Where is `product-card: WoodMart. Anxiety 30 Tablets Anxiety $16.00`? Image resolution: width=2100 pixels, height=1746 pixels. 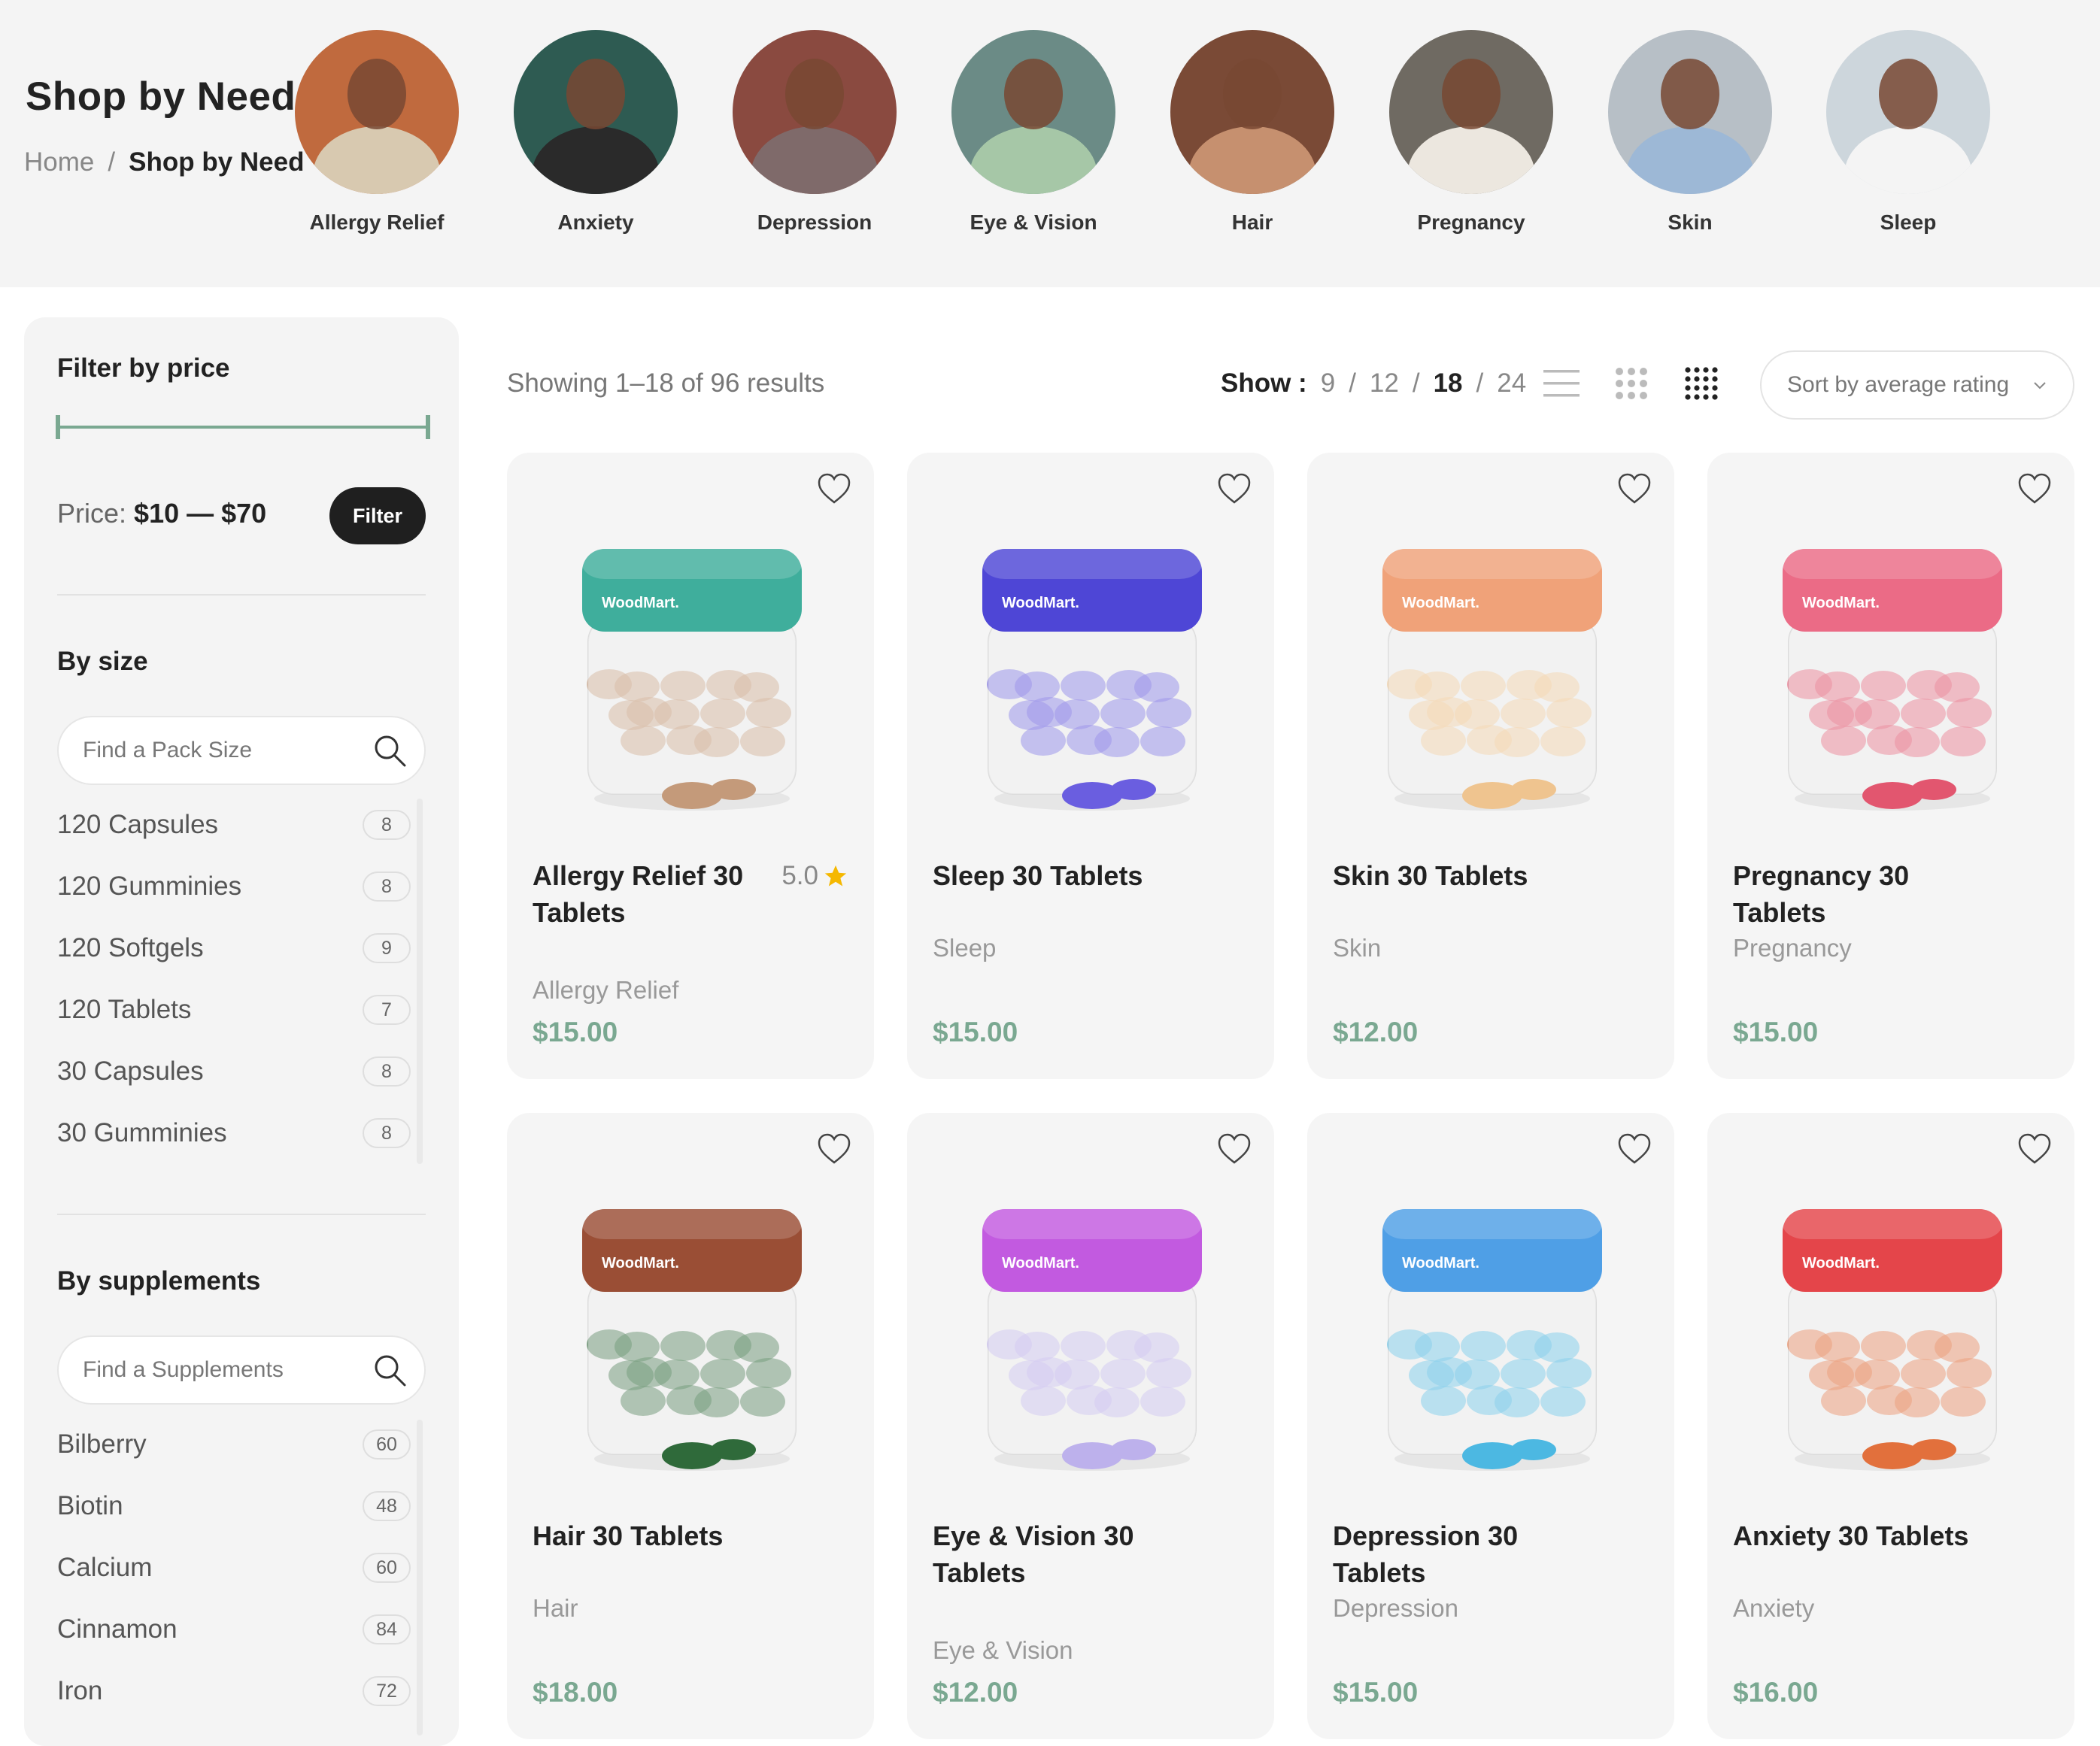
product-card: WoodMart. Anxiety 30 Tablets Anxiety $16.00 is located at coordinates (1890, 1426).